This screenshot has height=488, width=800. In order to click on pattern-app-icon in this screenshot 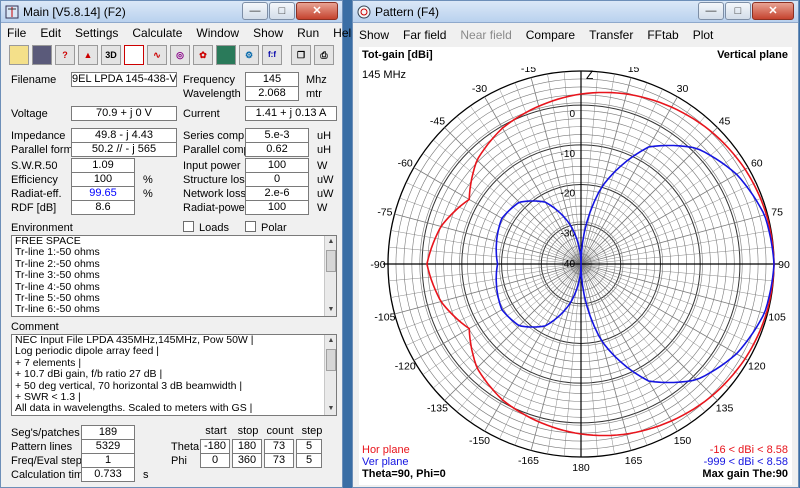, I will do `click(364, 12)`.